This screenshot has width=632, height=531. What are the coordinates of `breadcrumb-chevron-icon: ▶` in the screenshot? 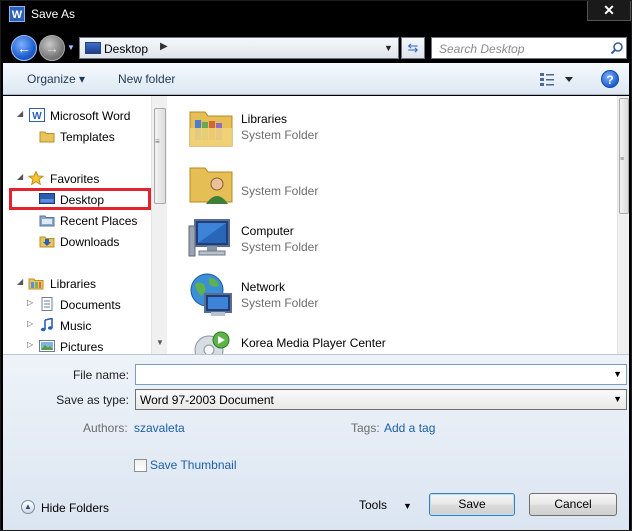 It's located at (164, 46).